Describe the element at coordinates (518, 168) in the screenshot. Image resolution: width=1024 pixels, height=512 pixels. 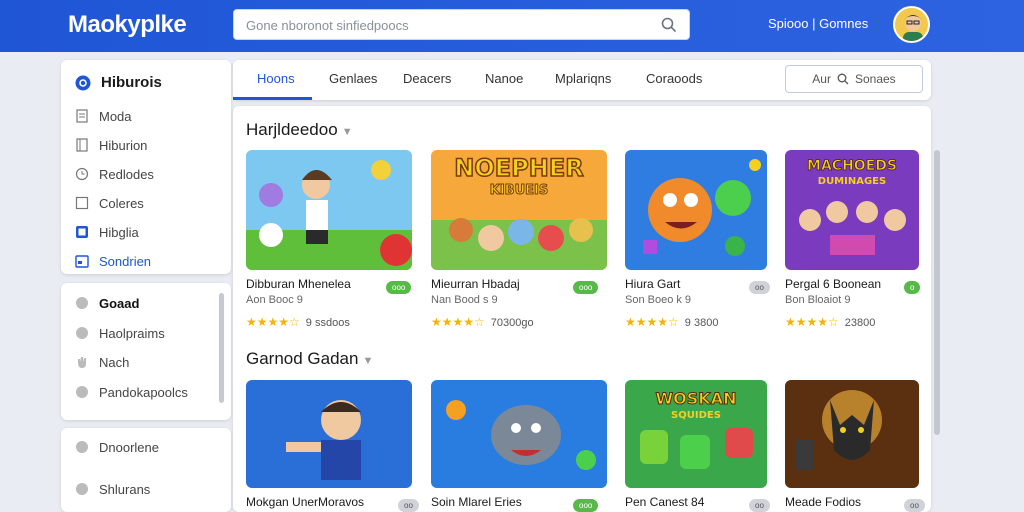
I see `svg-text: NOEPHER` at that location.